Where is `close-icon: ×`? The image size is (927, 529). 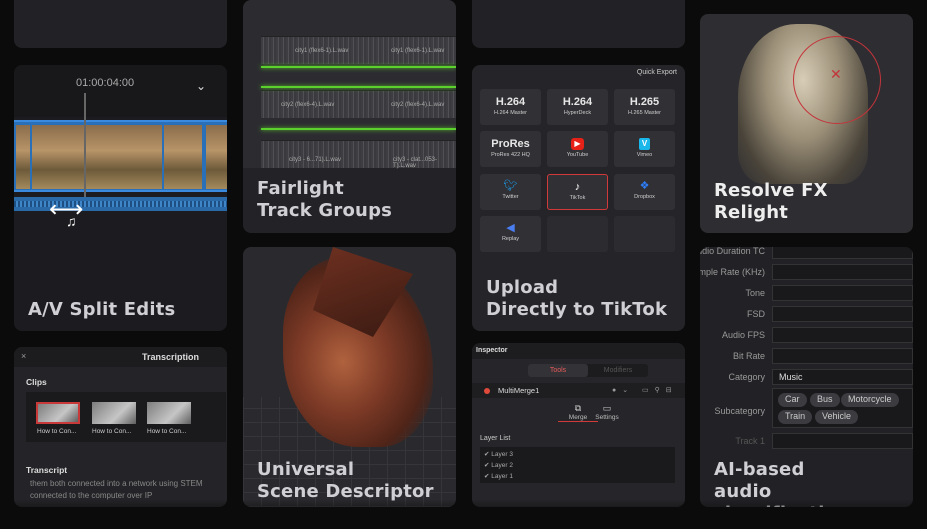
close-icon: × is located at coordinates (23, 356).